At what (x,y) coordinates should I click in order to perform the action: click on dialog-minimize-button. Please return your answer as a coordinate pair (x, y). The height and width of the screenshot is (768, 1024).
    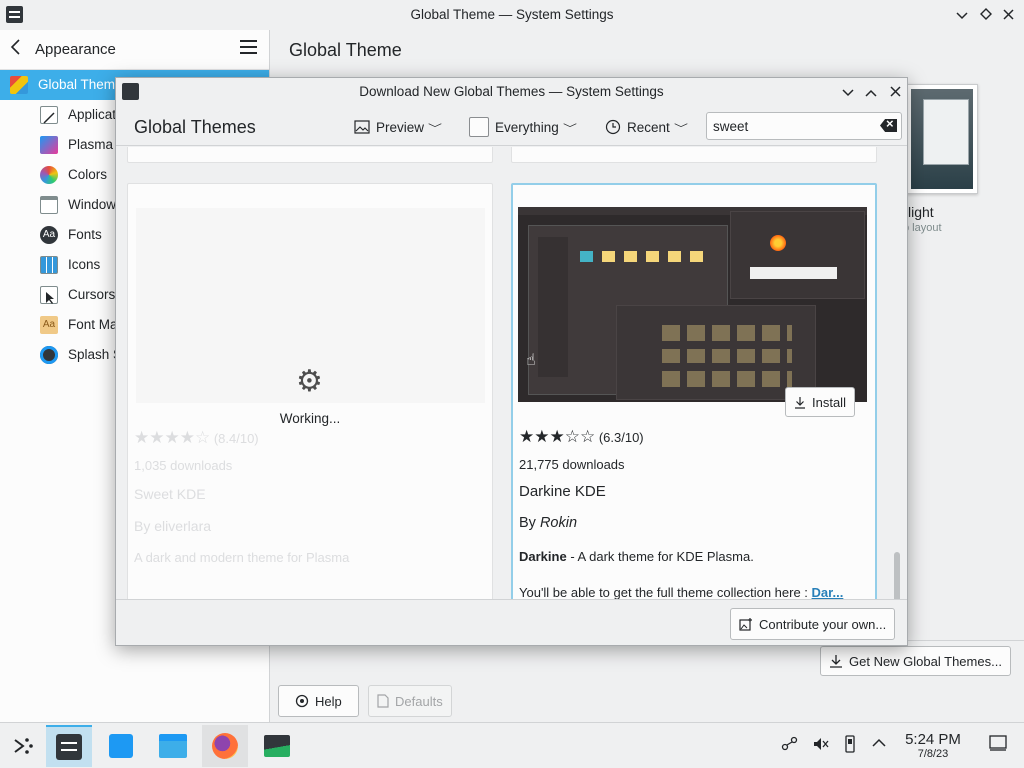
    Looking at the image, I should click on (848, 92).